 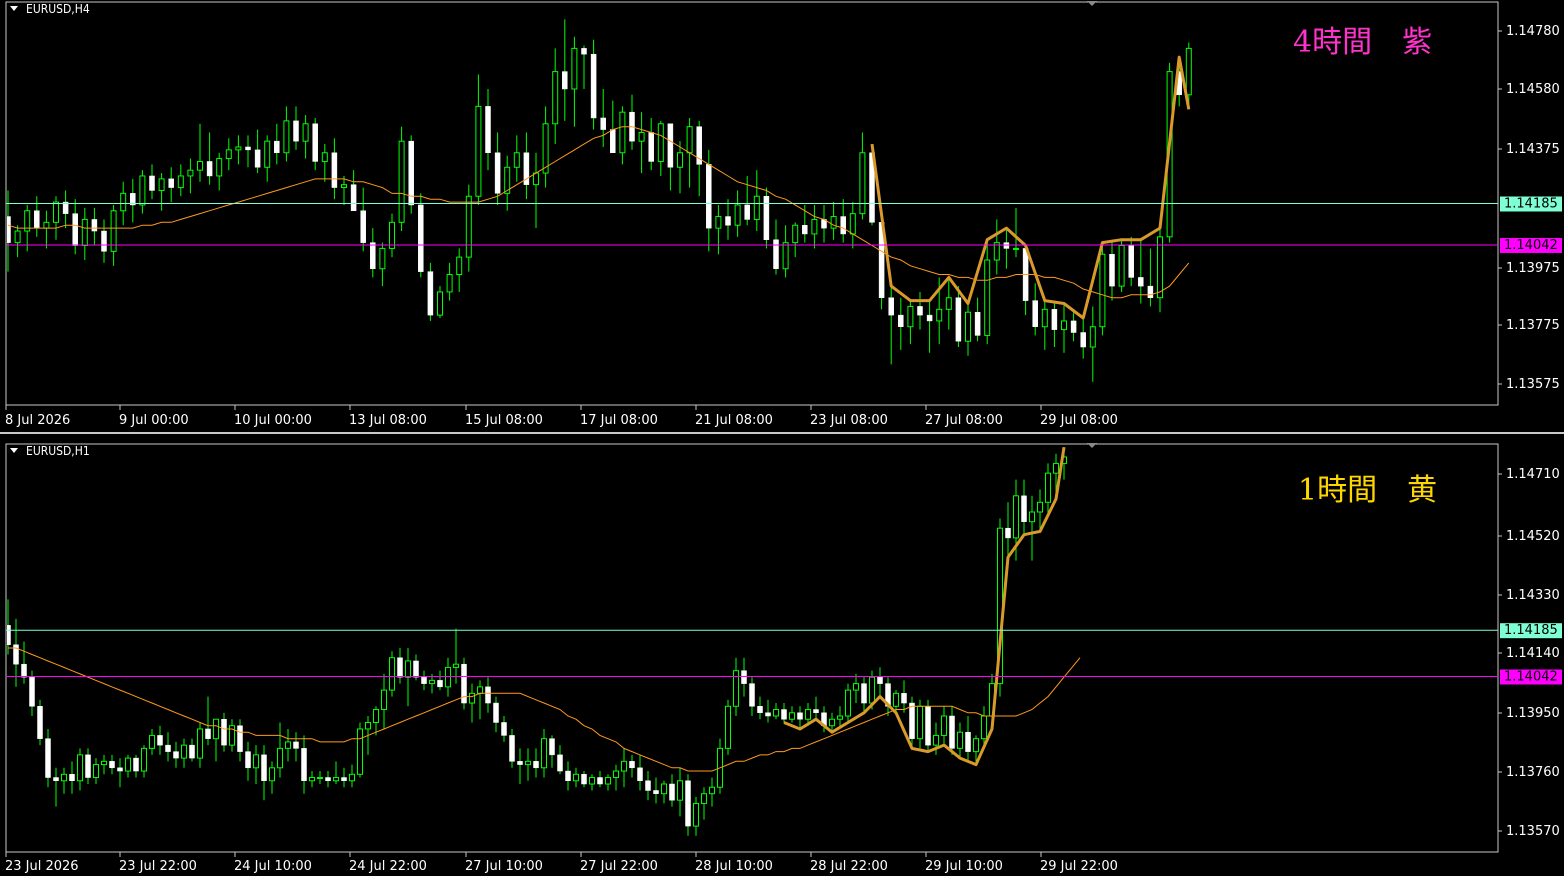 What do you see at coordinates (1533, 536) in the screenshot?
I see `y-tick-label: 1.14520` at bounding box center [1533, 536].